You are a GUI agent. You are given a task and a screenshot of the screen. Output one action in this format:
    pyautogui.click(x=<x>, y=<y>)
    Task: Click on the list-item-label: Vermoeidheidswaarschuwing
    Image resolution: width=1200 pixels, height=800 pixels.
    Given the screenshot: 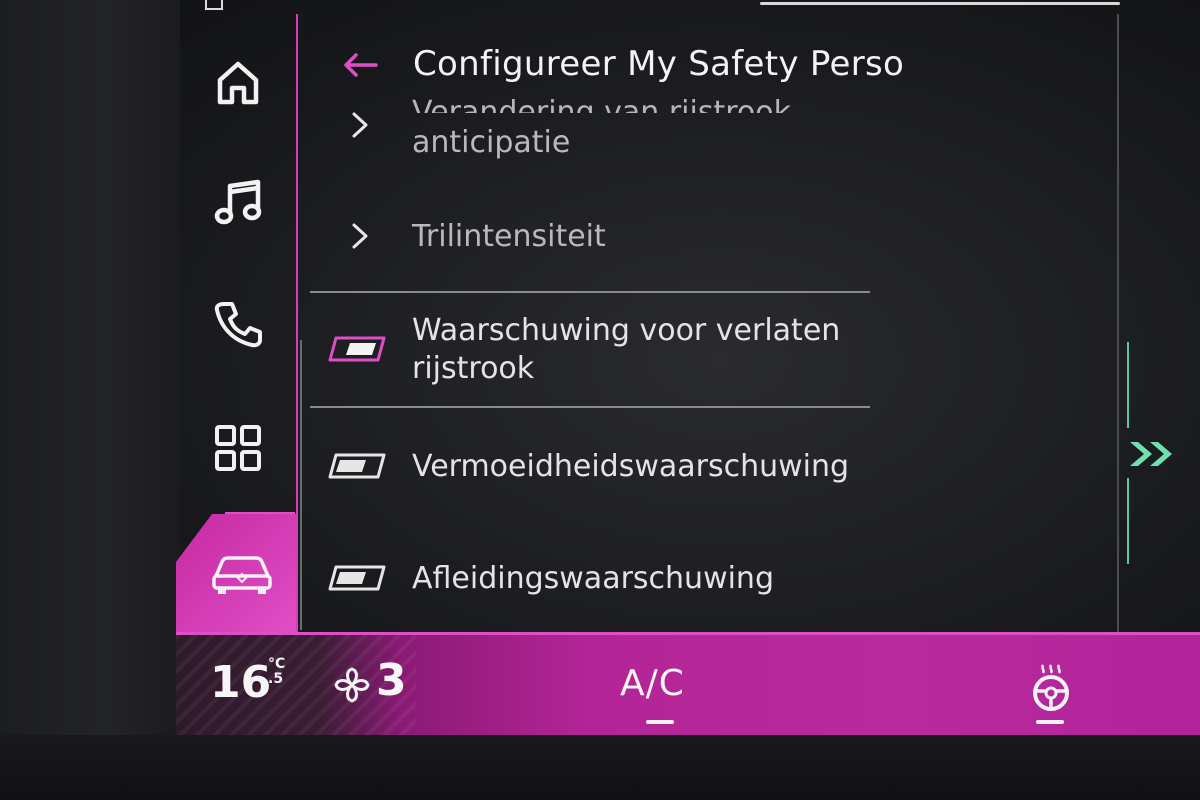 What is the action you would take?
    pyautogui.click(x=631, y=466)
    